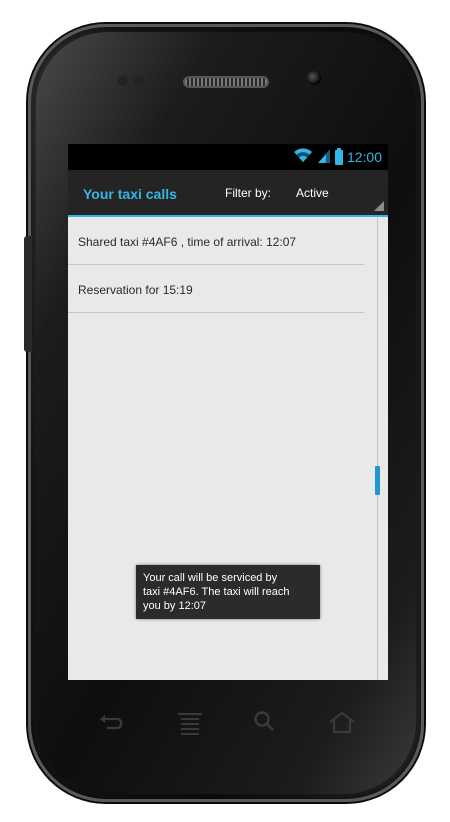  Describe the element at coordinates (334, 192) in the screenshot. I see `filter-spinner: Active` at that location.